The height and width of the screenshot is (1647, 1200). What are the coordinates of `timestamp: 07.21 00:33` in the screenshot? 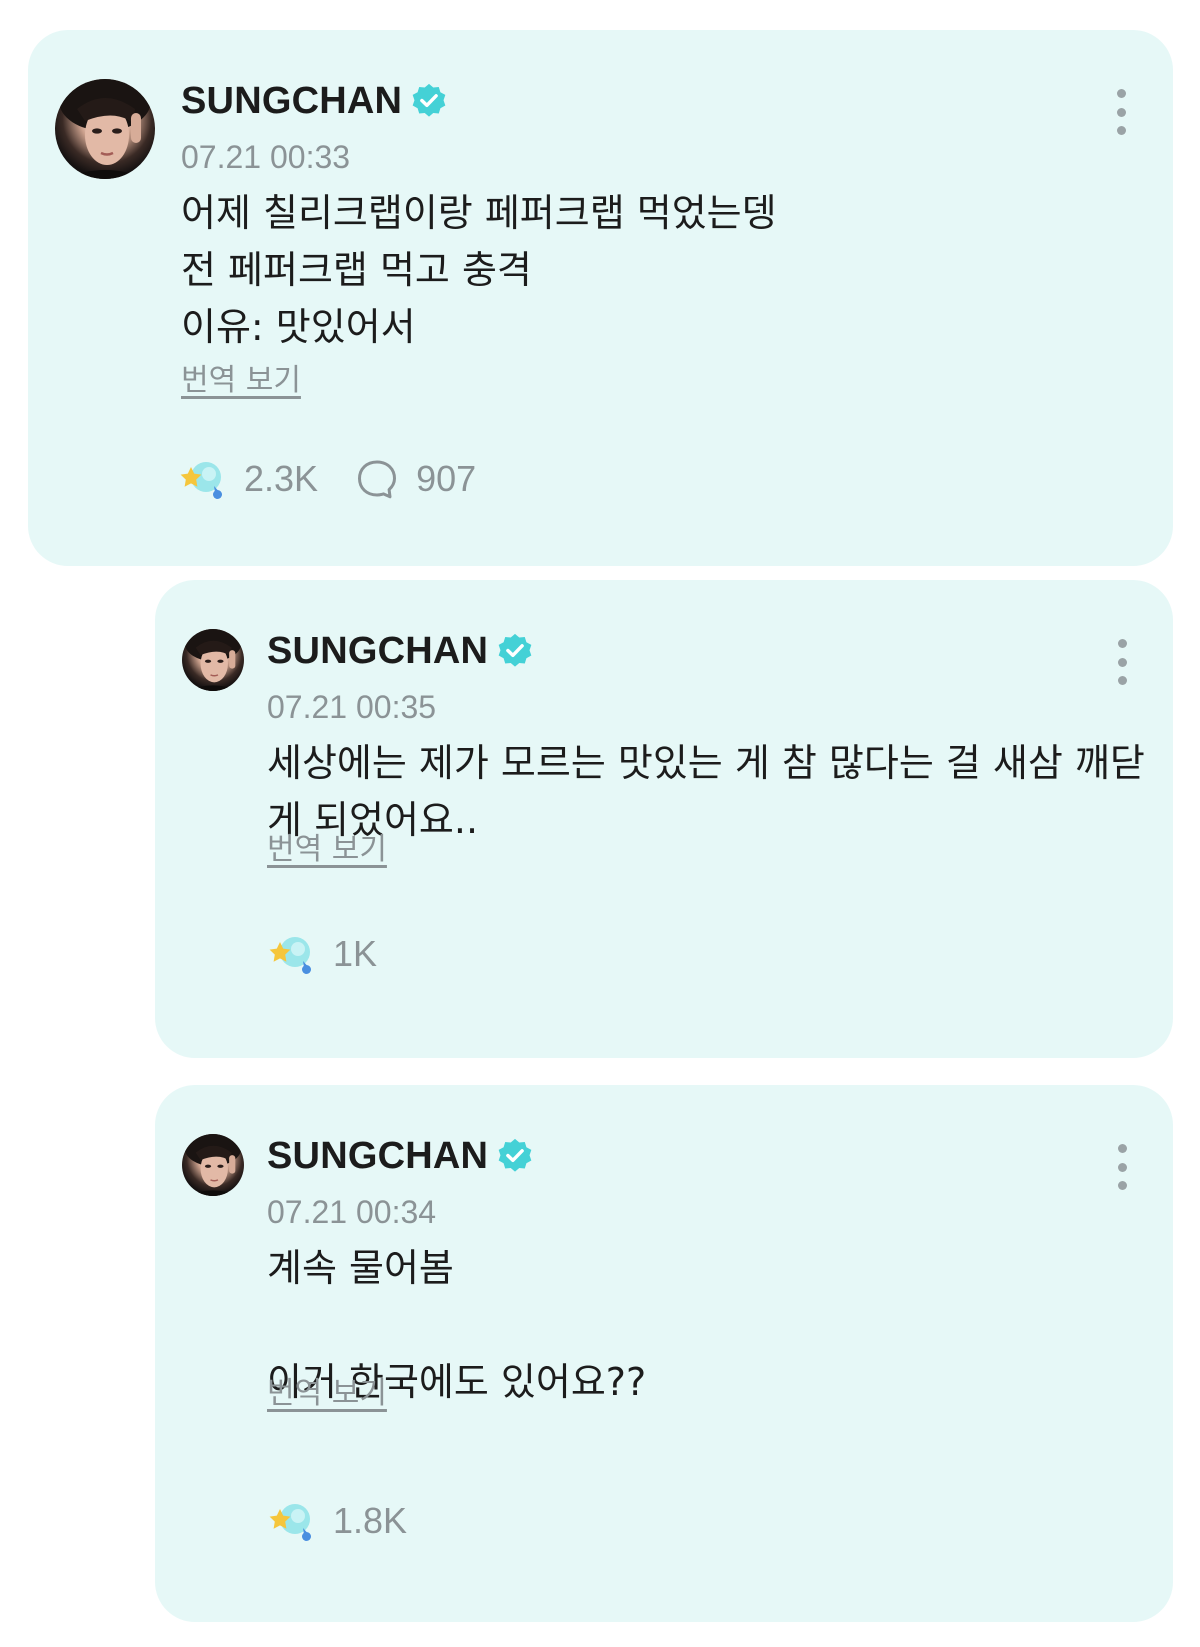 It's located at (266, 157).